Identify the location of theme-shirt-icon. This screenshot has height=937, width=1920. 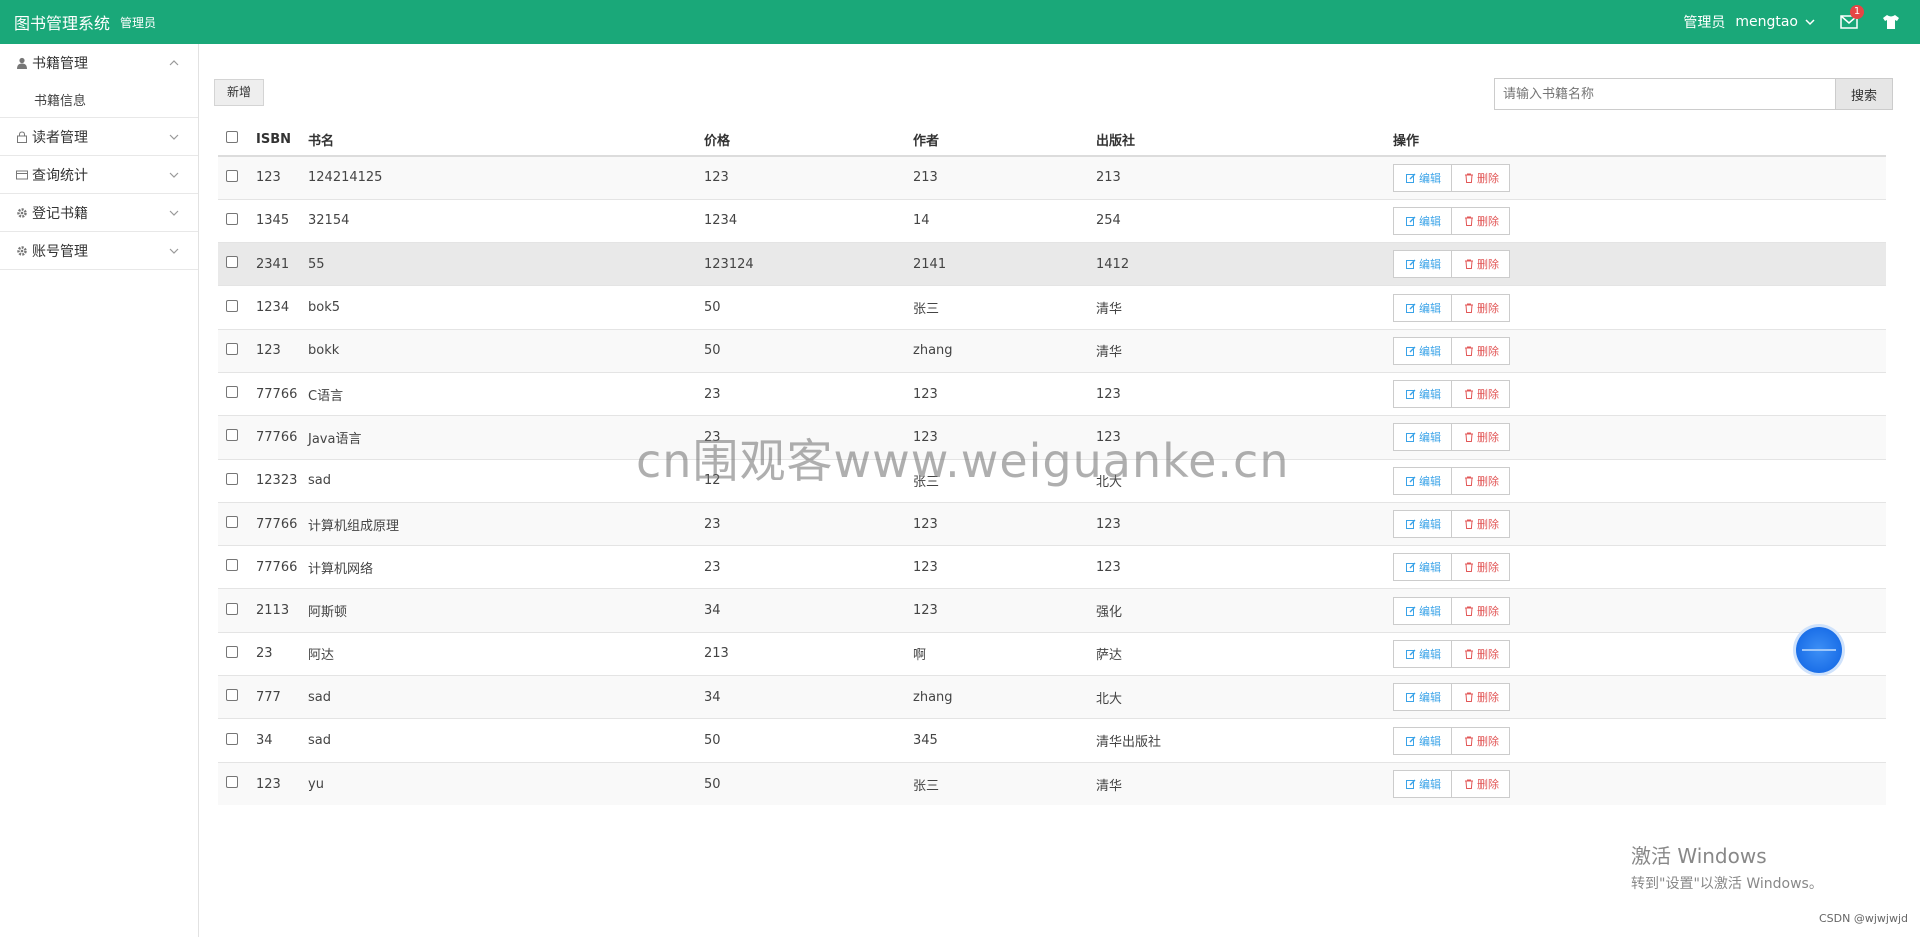
(1891, 22).